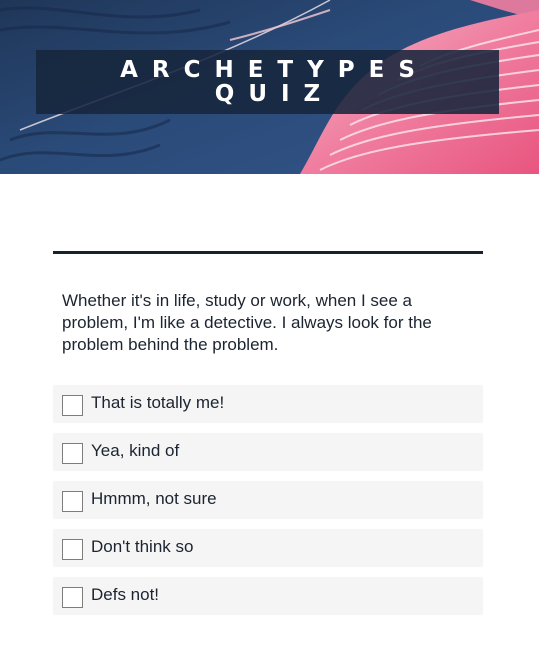  What do you see at coordinates (268, 252) in the screenshot?
I see `section-divider` at bounding box center [268, 252].